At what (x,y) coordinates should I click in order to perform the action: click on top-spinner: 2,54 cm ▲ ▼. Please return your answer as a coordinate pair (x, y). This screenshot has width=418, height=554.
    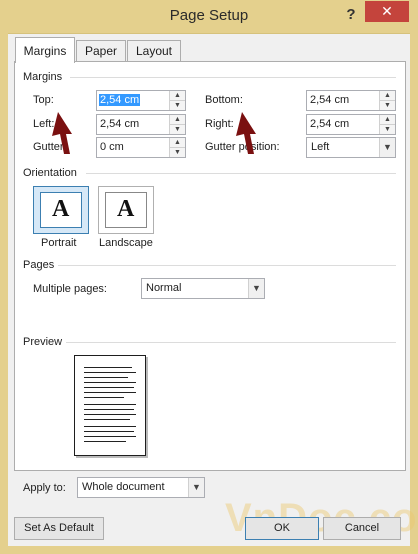
    Looking at the image, I should click on (141, 100).